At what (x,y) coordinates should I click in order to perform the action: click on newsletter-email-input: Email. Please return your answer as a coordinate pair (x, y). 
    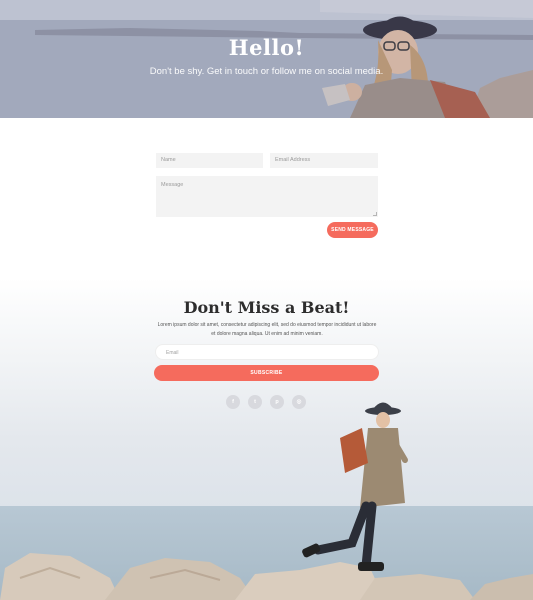
    Looking at the image, I should click on (267, 352).